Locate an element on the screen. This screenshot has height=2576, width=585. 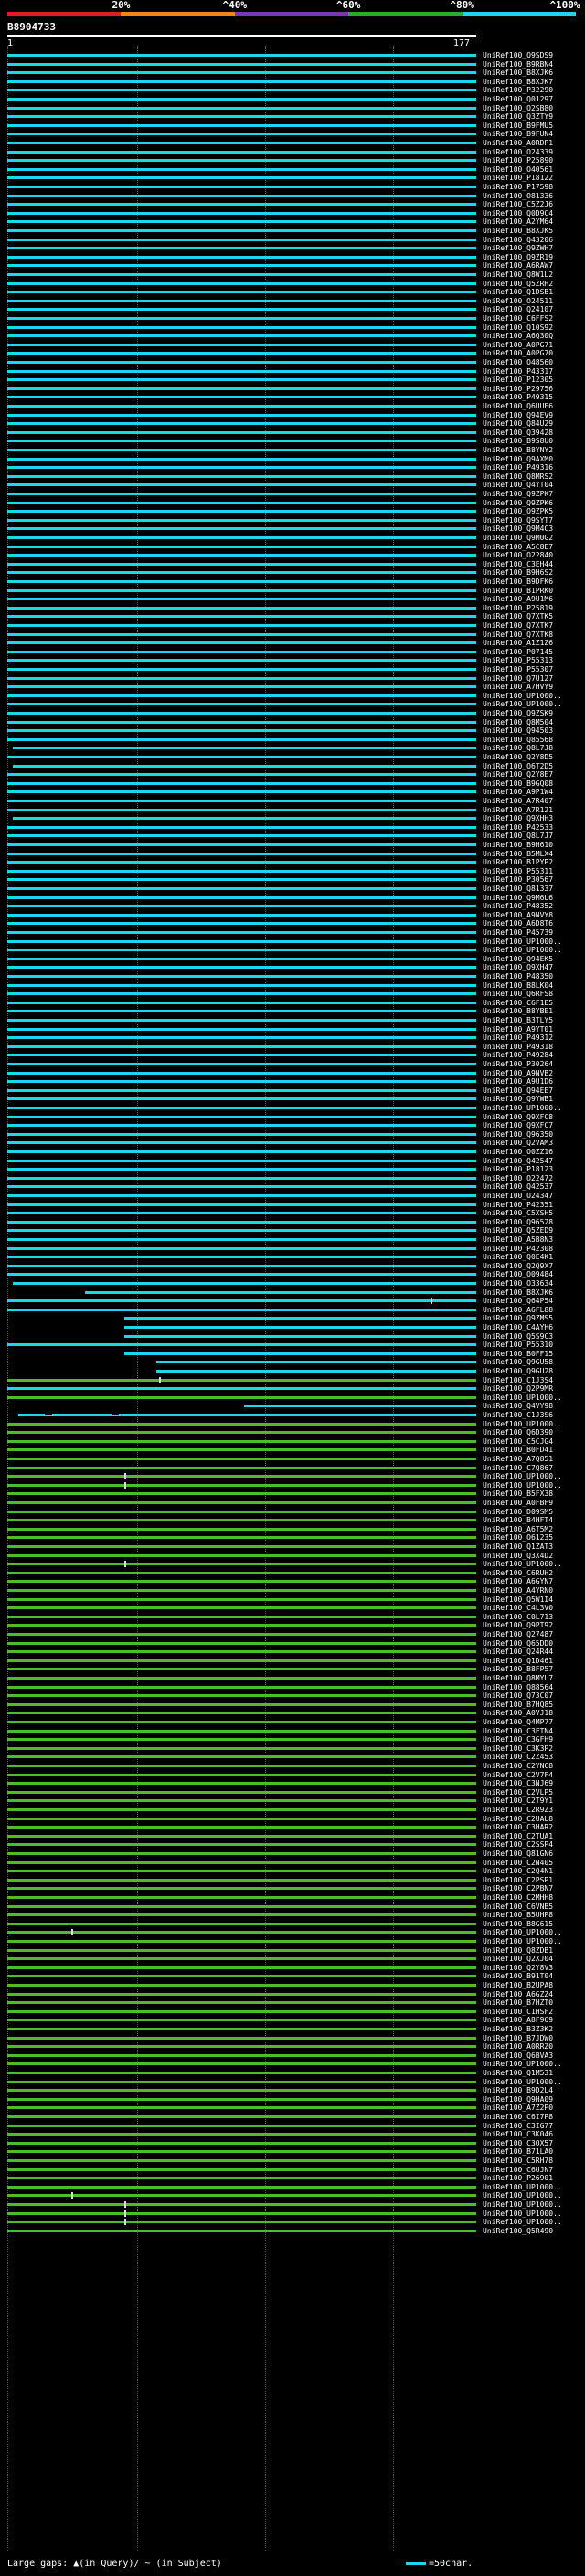
hit-label: UniRef100_Q94EK5 is located at coordinates (518, 959).